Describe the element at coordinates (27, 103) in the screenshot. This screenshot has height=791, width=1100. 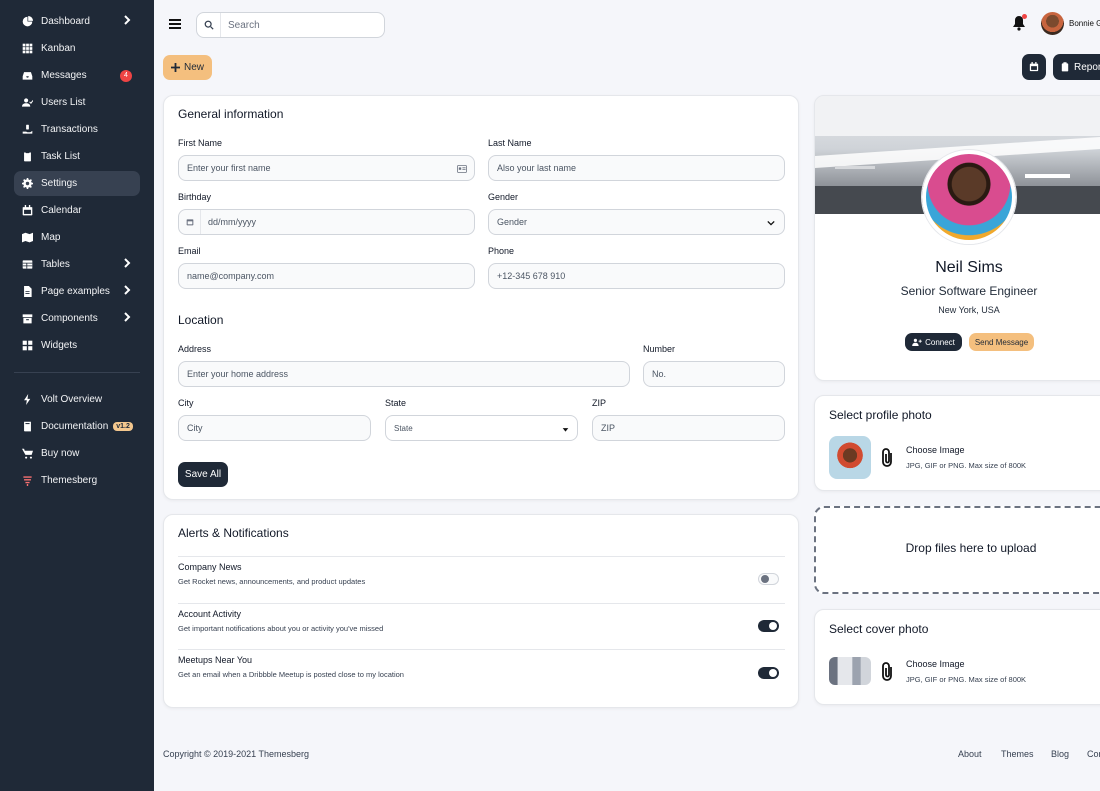
I see `user-check-icon` at that location.